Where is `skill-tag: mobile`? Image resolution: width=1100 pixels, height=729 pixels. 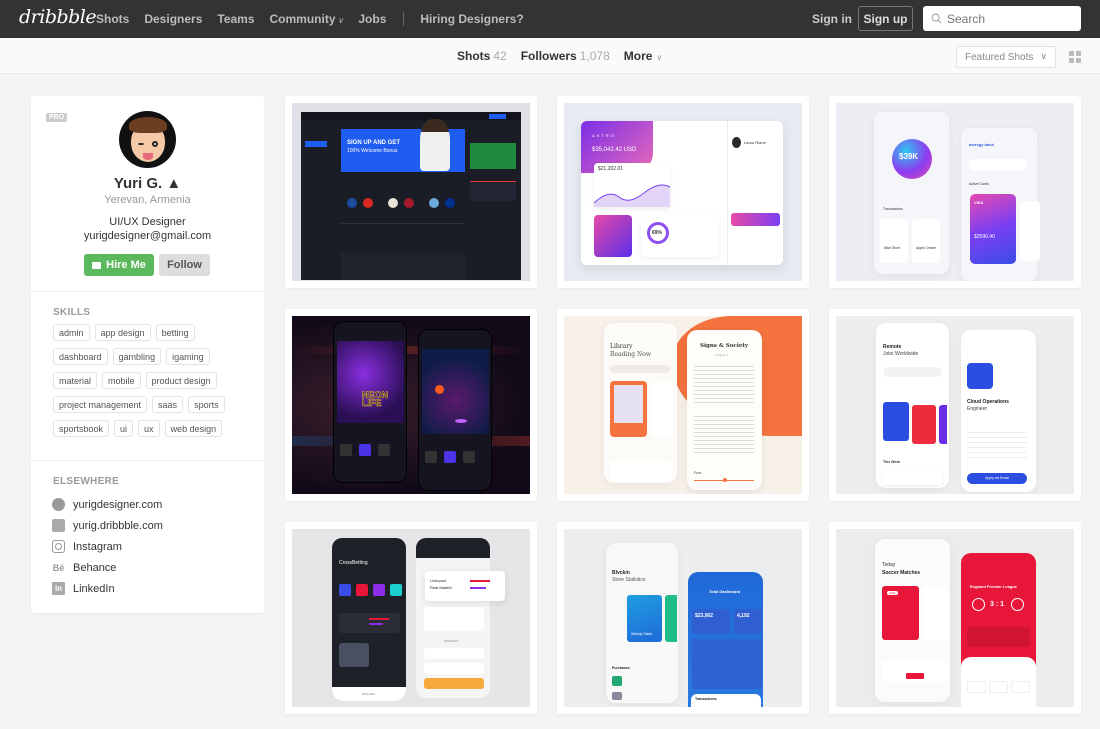 skill-tag: mobile is located at coordinates (121, 380).